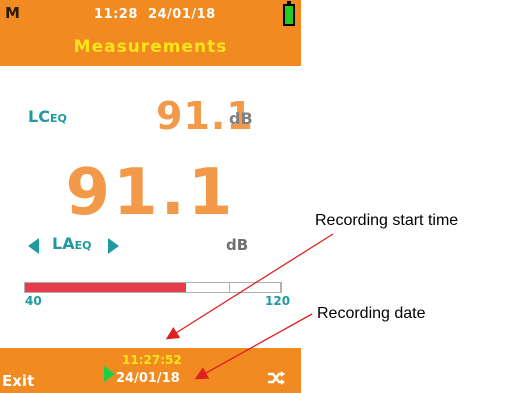 Image resolution: width=529 pixels, height=393 pixels. I want to click on scale-max-label: 120, so click(278, 301).